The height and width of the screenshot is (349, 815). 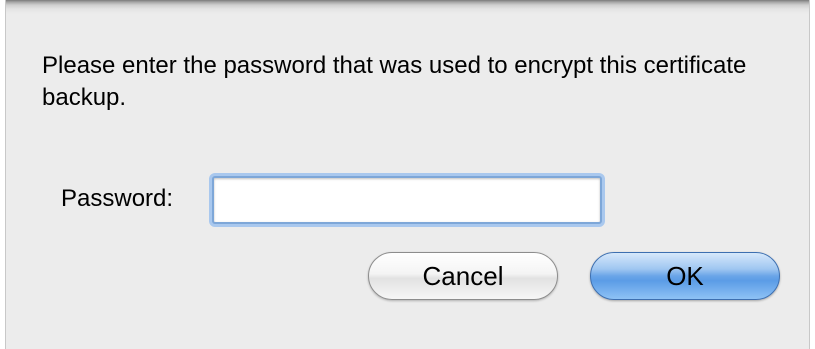 I want to click on title-shadow, so click(x=407, y=7).